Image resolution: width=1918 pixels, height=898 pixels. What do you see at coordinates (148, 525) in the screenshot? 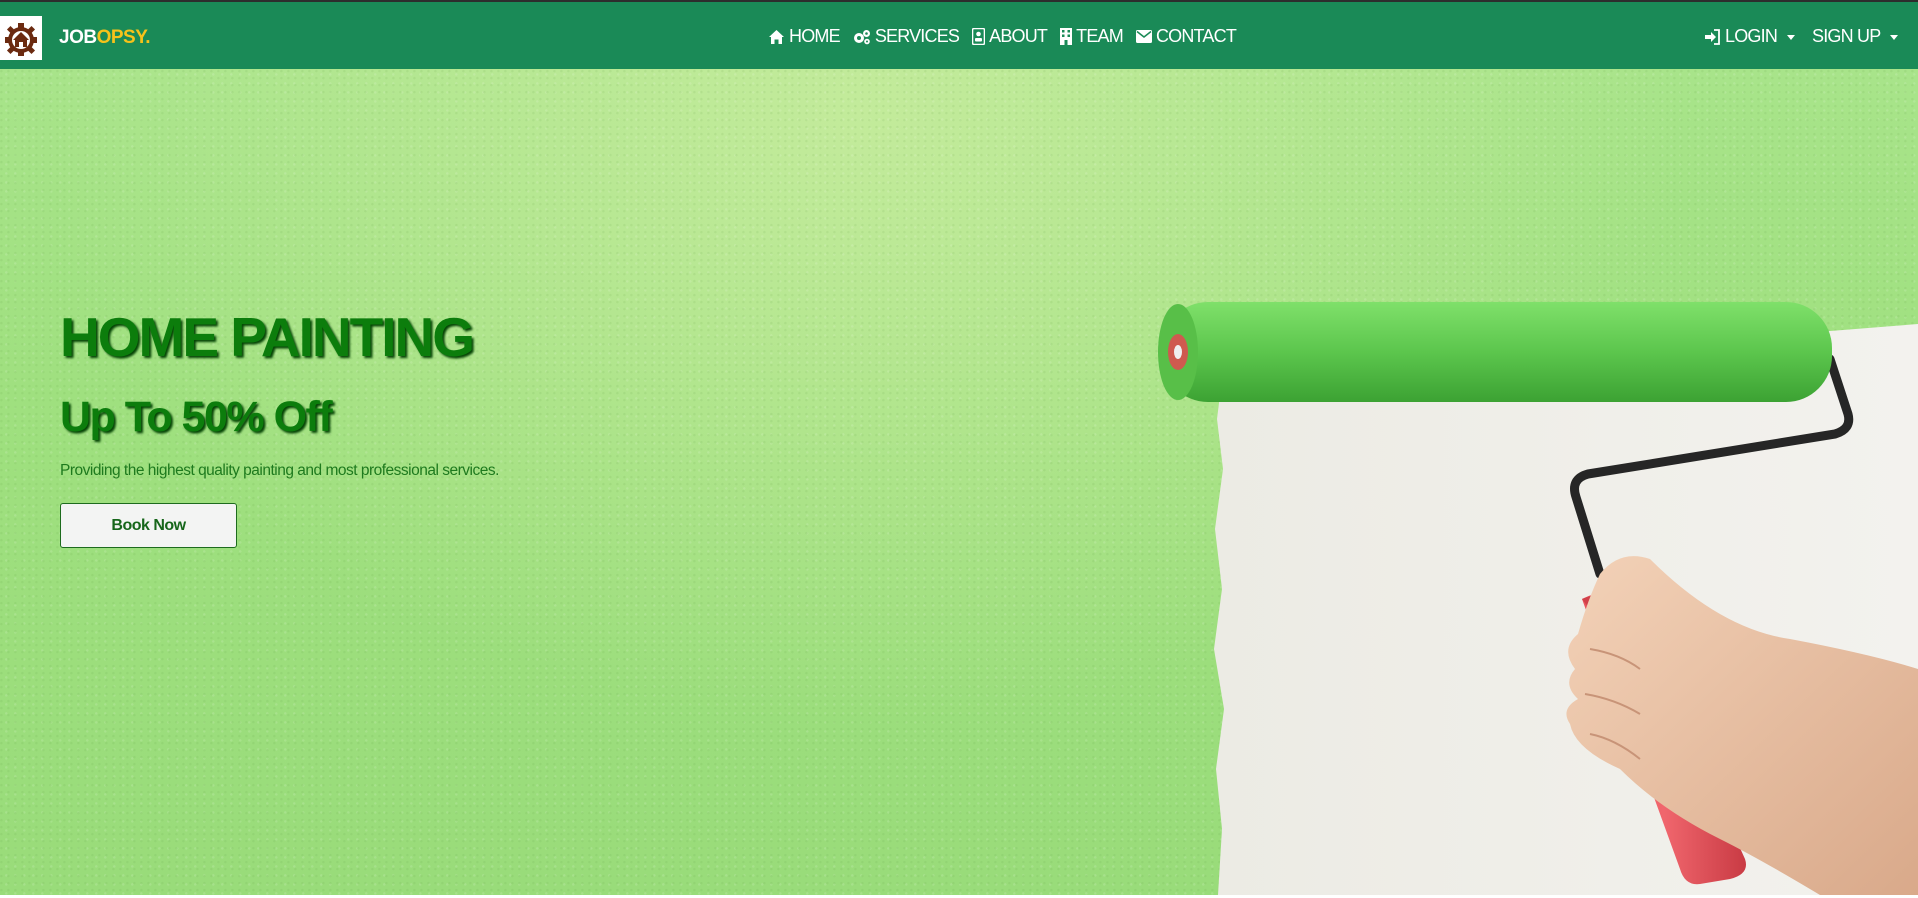
I see `book-now-button: Book Now` at bounding box center [148, 525].